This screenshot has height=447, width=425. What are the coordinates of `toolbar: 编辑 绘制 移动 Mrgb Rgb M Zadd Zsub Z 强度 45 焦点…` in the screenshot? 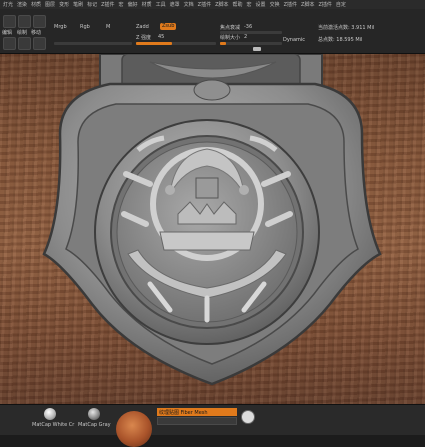 It's located at (212, 31).